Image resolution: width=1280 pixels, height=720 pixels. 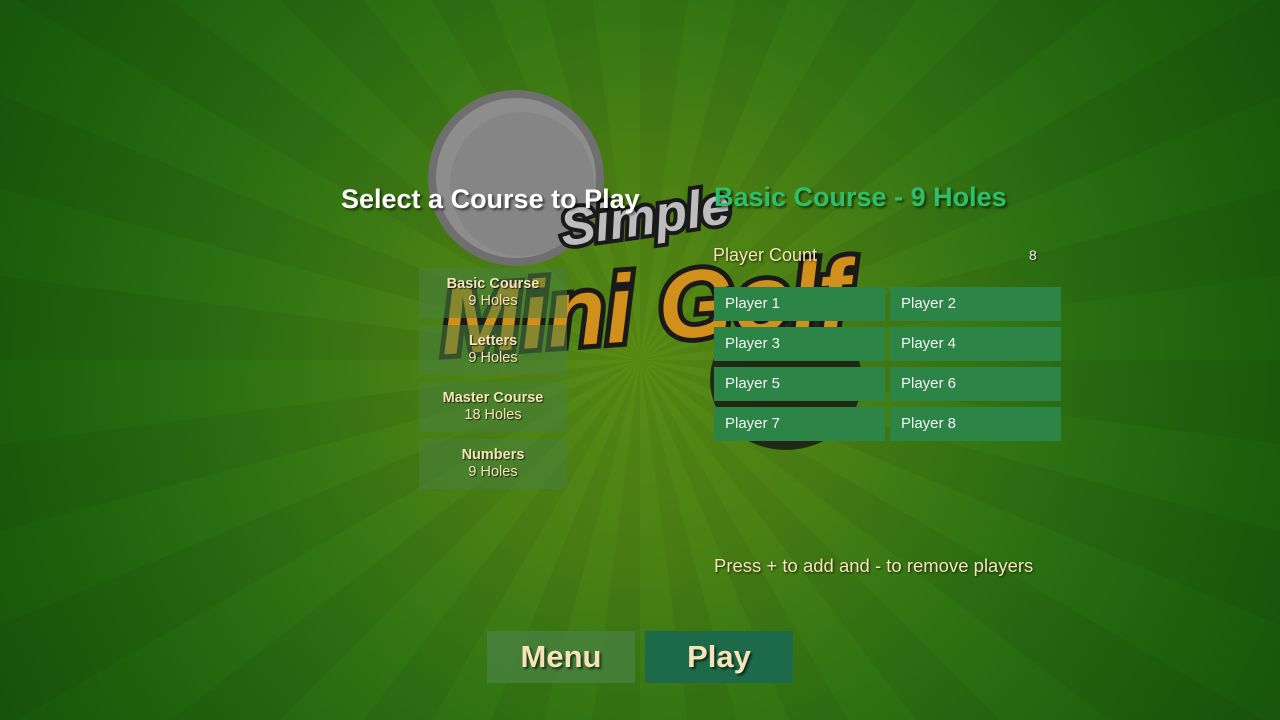 I want to click on player-hint-text: Press + to add and - to remove players, so click(x=874, y=565).